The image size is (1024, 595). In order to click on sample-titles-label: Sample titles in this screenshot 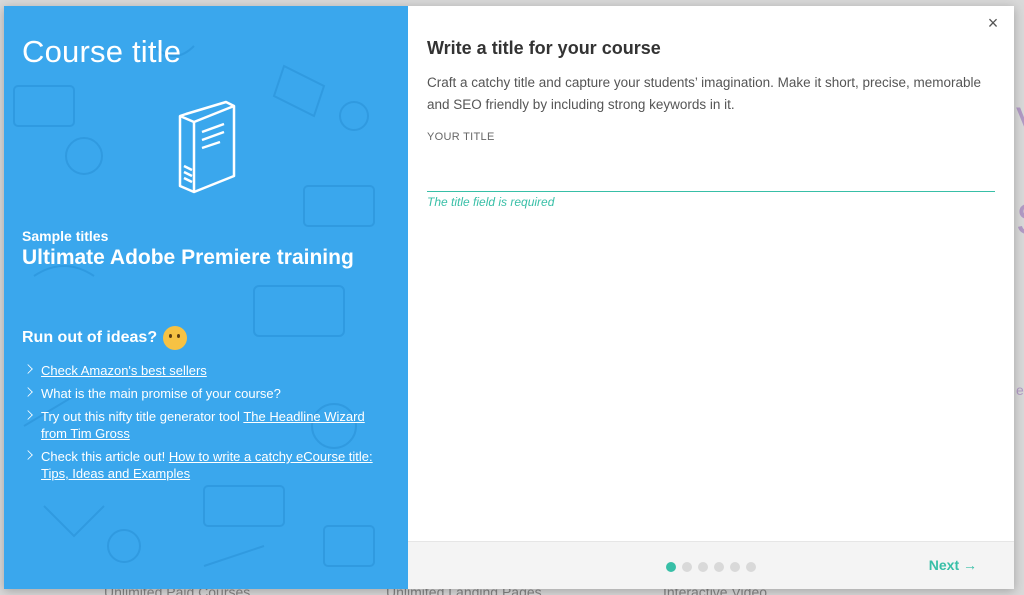, I will do `click(65, 236)`.